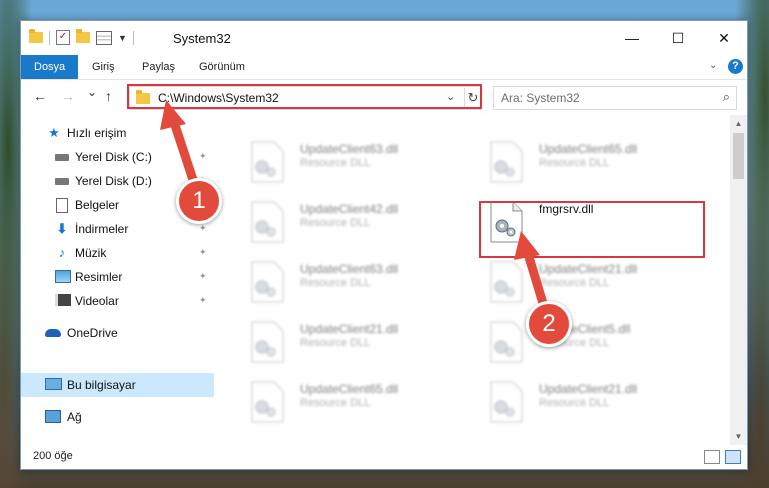 This screenshot has width=769, height=488. I want to click on ribbon-tabs: Dosya Giriş Paylaş Görünüm ⌄ ?, so click(384, 67).